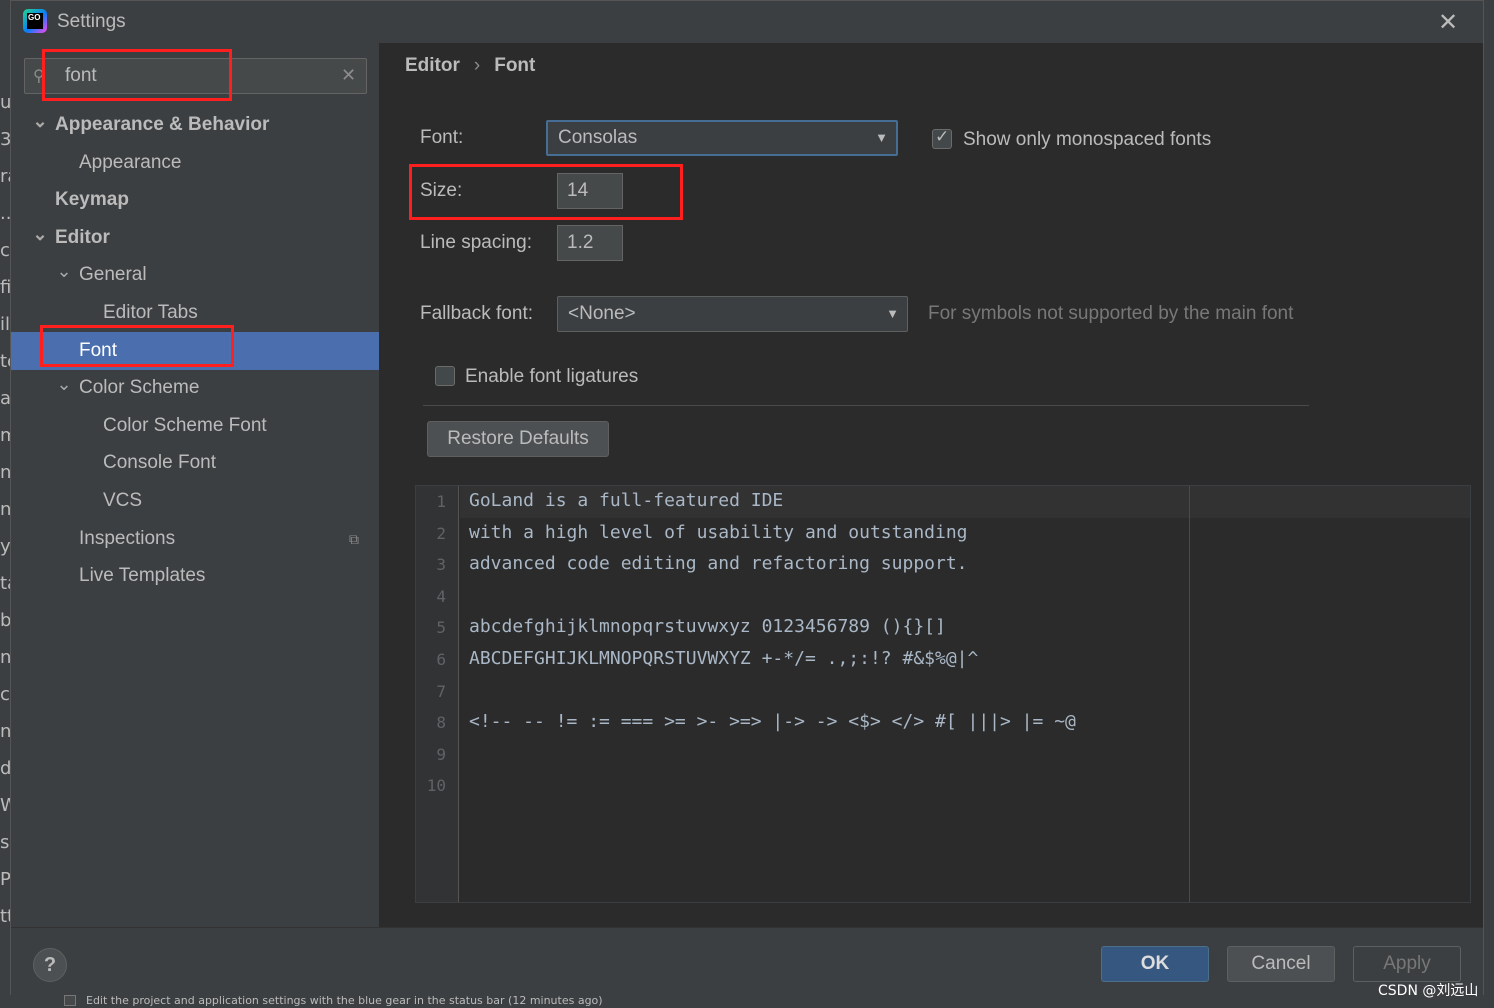 The width and height of the screenshot is (1494, 1008). I want to click on line-spacing-label: Line spacing:, so click(476, 242).